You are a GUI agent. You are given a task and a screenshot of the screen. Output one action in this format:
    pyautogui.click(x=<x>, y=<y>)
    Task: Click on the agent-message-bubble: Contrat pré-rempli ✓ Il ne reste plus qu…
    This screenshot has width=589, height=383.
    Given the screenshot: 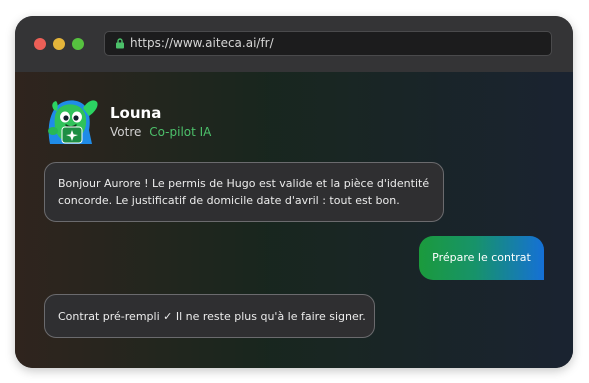 What is the action you would take?
    pyautogui.click(x=209, y=316)
    